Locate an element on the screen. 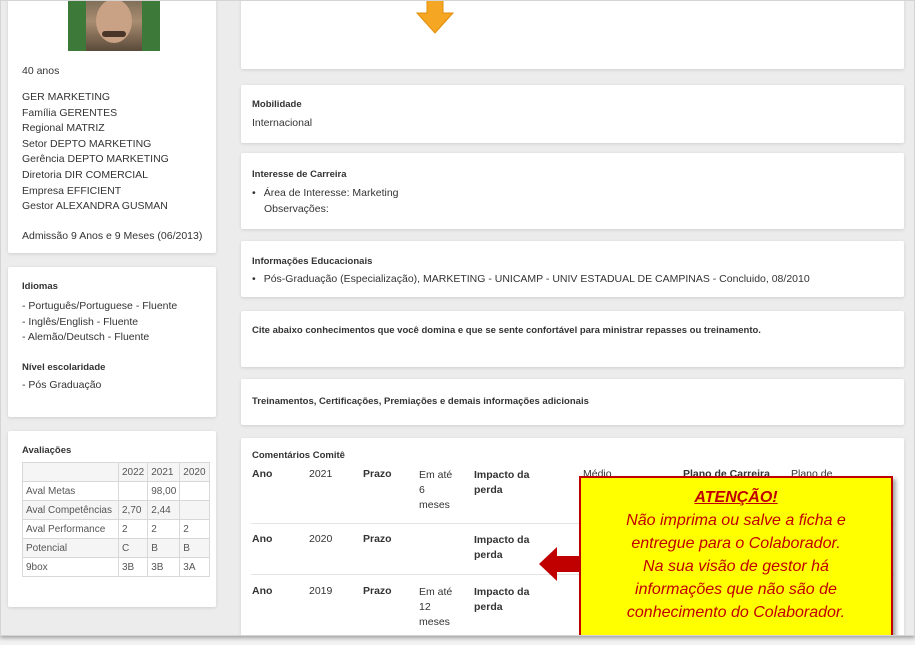  callout-line: conhecimento do Colaborador. is located at coordinates (736, 612).